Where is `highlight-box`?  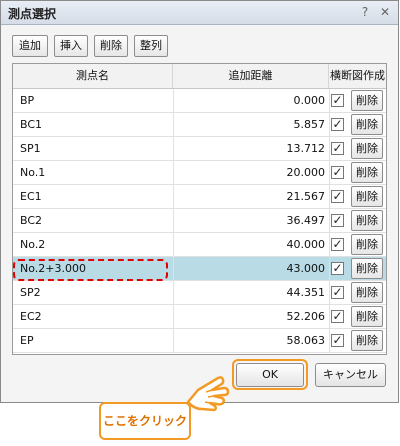 highlight-box is located at coordinates (90, 270).